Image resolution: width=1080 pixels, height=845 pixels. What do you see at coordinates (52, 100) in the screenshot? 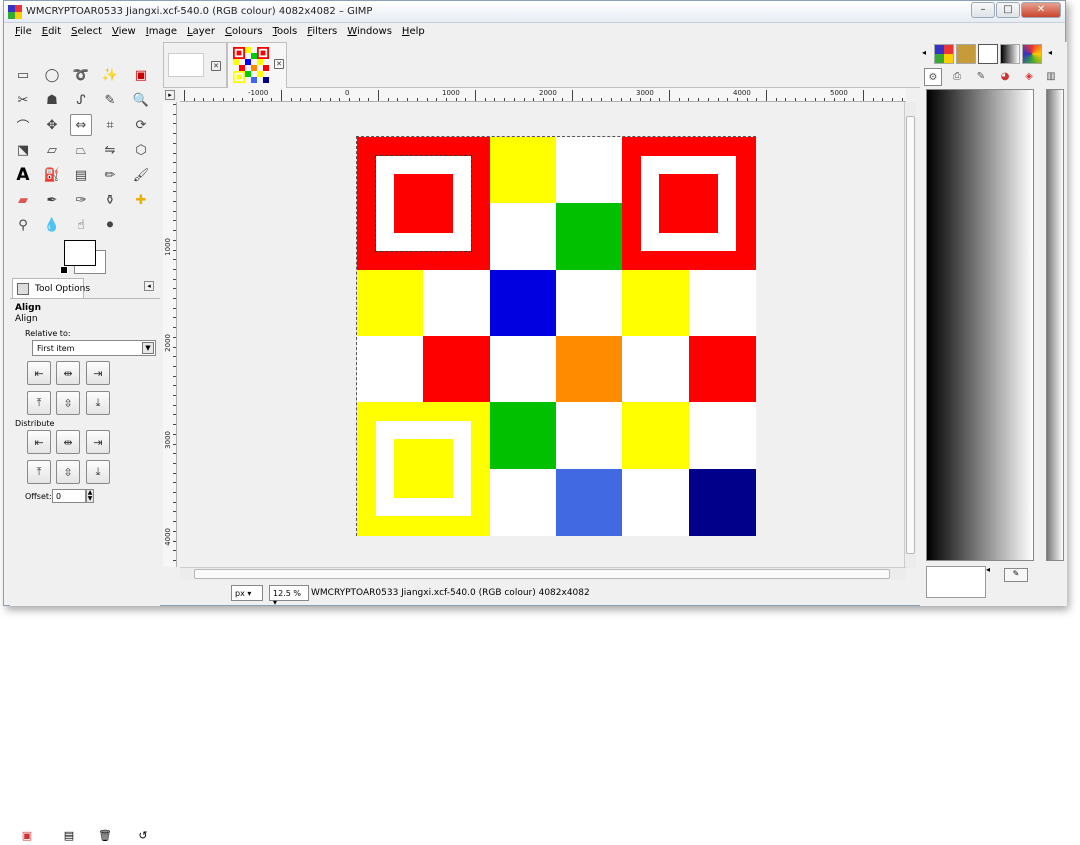
I see `foreground-select-icon: ☗` at bounding box center [52, 100].